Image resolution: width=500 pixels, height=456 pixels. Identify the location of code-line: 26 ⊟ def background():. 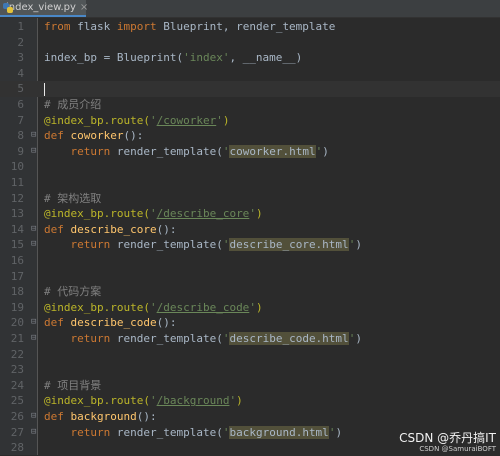
(250, 417).